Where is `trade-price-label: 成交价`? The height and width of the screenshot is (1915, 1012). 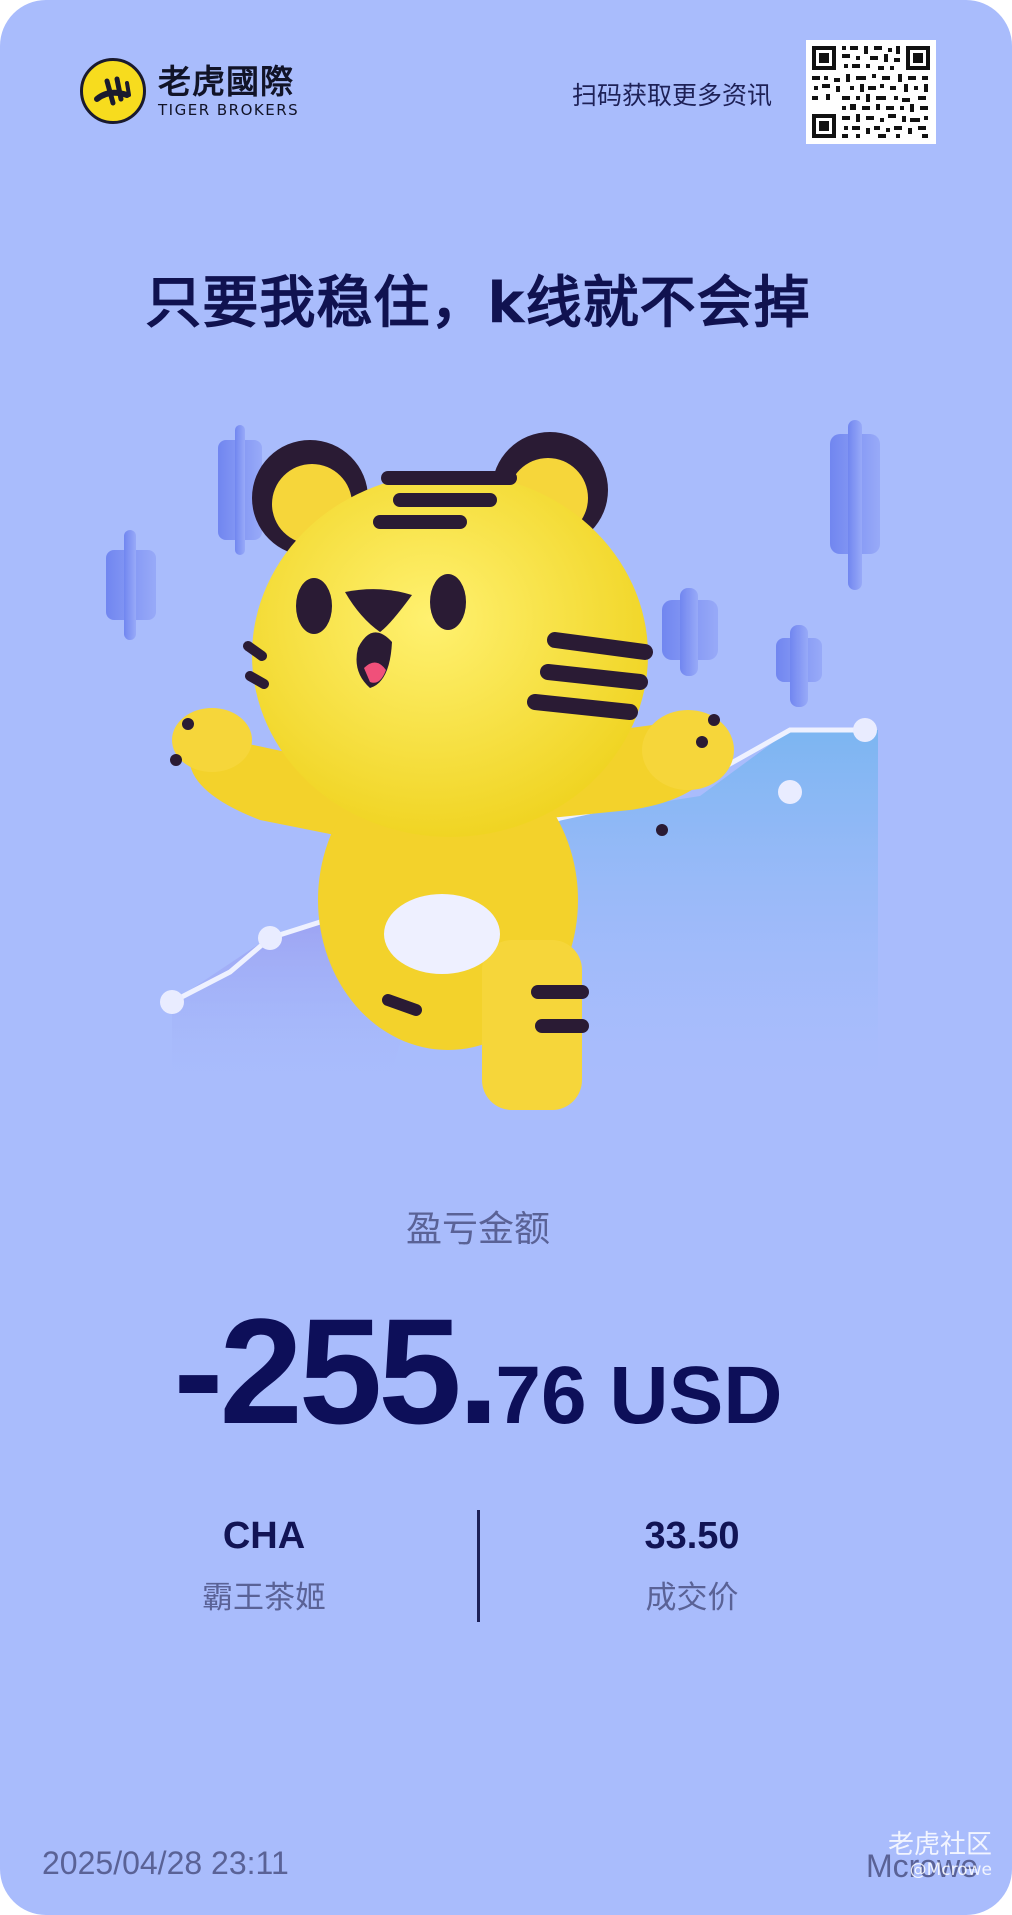
trade-price-label: 成交价 is located at coordinates (692, 1598).